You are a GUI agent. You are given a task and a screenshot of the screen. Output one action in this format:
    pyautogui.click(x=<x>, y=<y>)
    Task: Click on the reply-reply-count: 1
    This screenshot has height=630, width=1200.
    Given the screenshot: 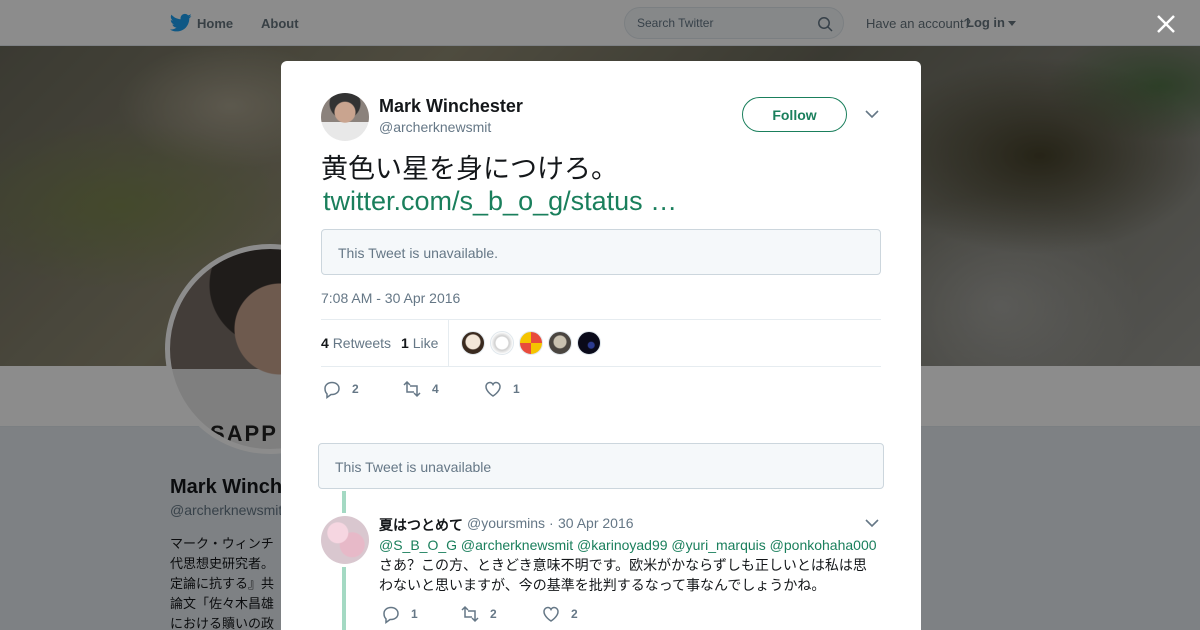 What is the action you would take?
    pyautogui.click(x=414, y=614)
    